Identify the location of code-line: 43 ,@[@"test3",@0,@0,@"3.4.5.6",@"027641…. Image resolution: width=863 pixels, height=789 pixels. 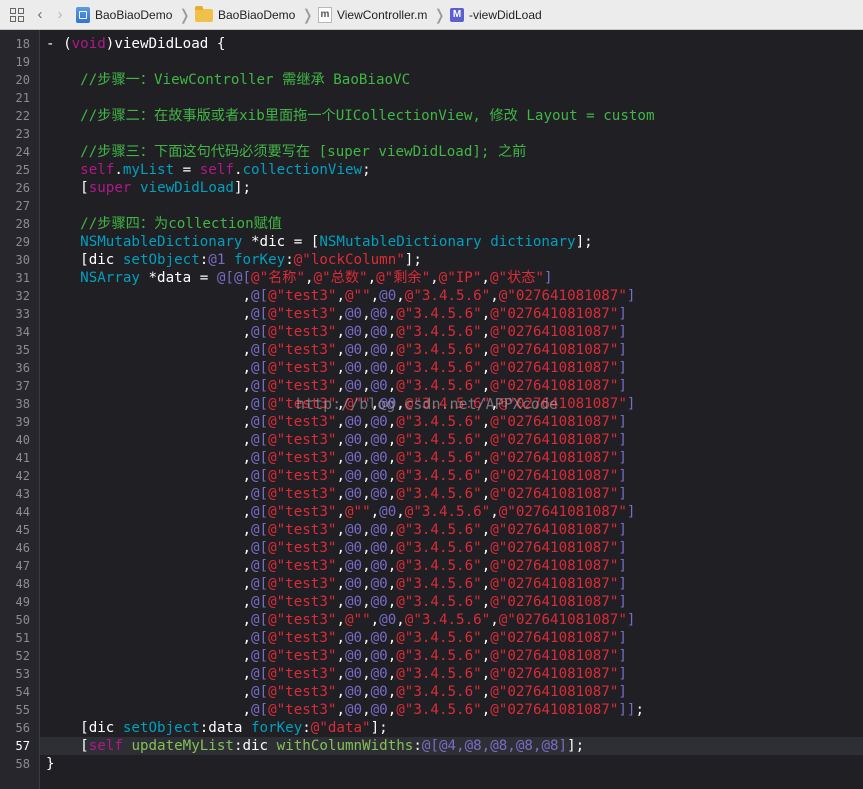
(431, 494).